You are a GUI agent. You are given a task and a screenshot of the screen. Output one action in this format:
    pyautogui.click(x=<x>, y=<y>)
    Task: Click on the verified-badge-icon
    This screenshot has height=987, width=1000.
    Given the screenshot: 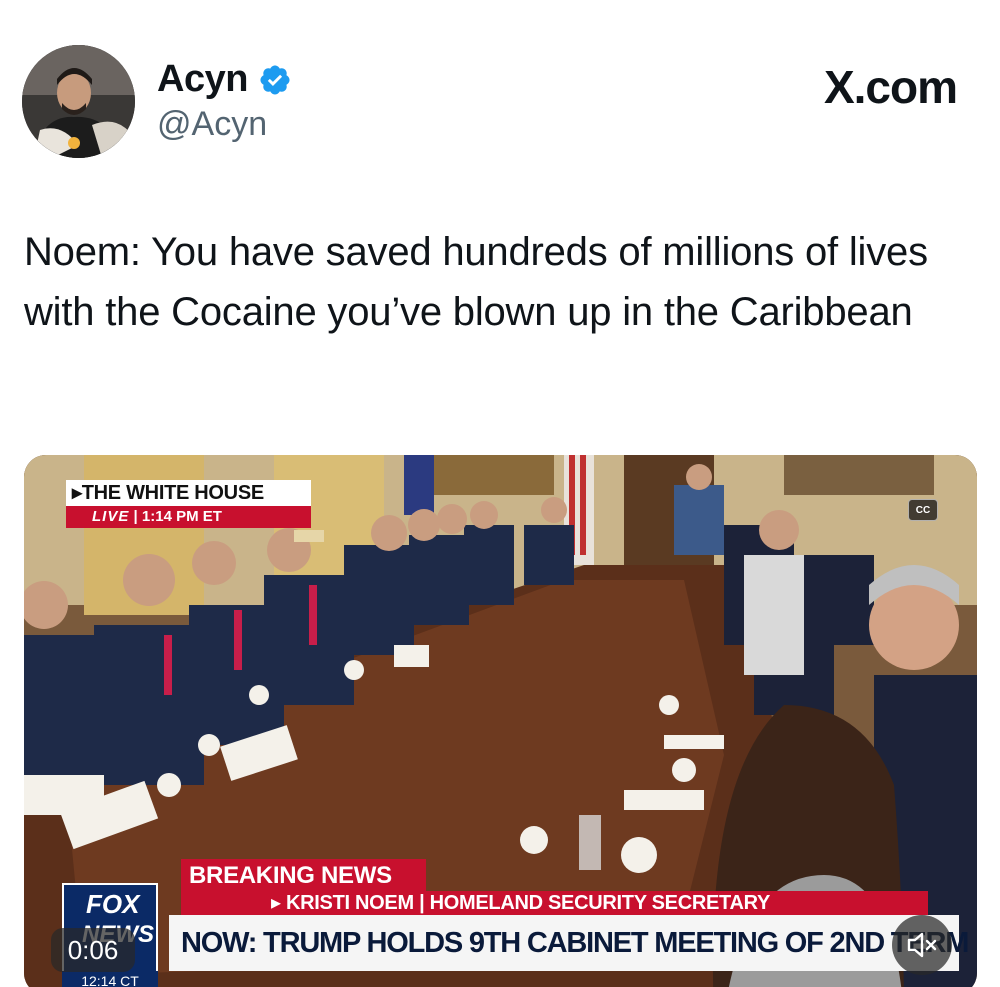 What is the action you would take?
    pyautogui.click(x=275, y=80)
    